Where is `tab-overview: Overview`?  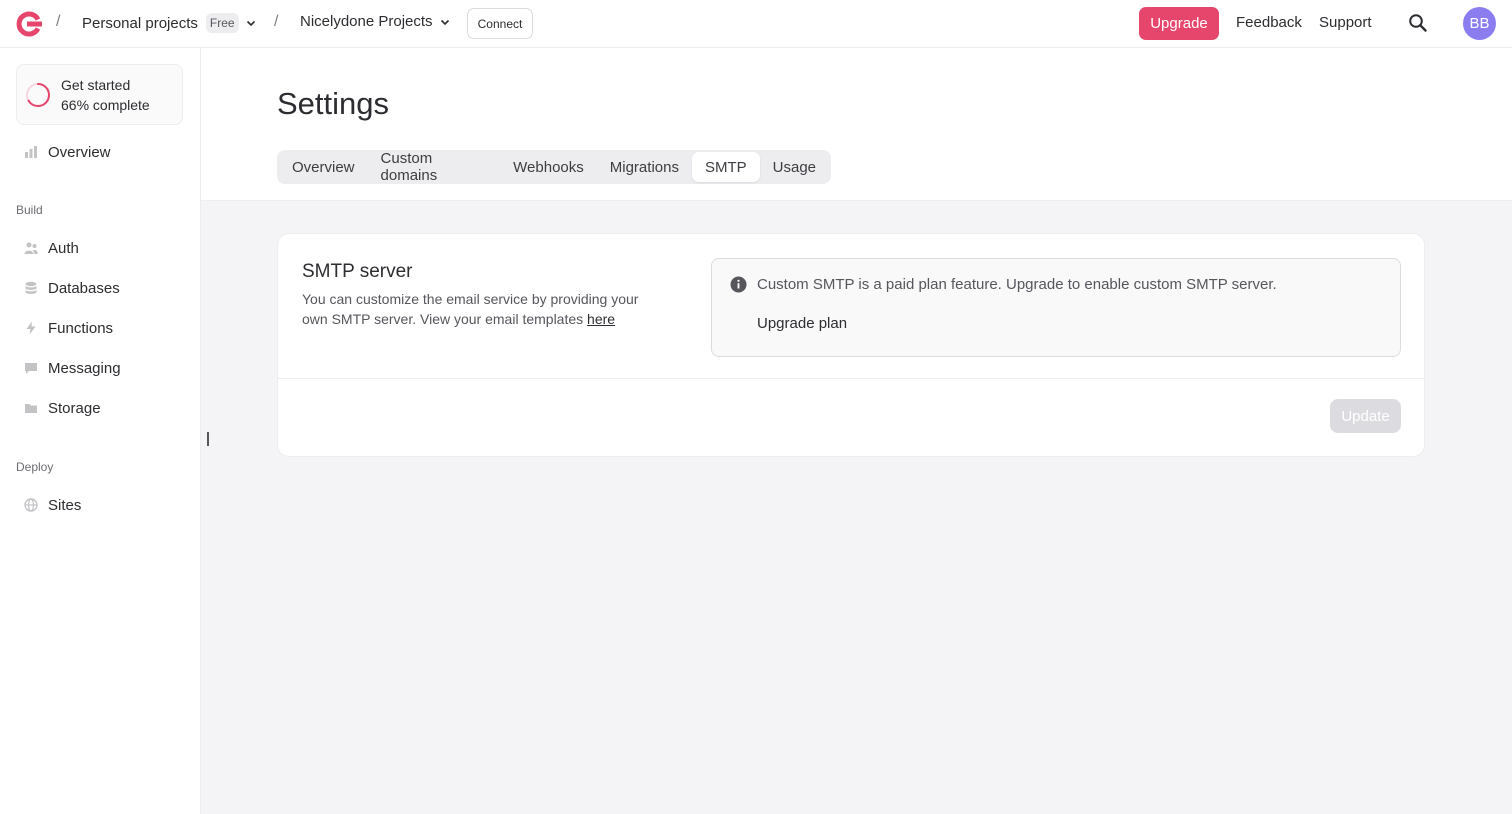 tab-overview: Overview is located at coordinates (323, 167).